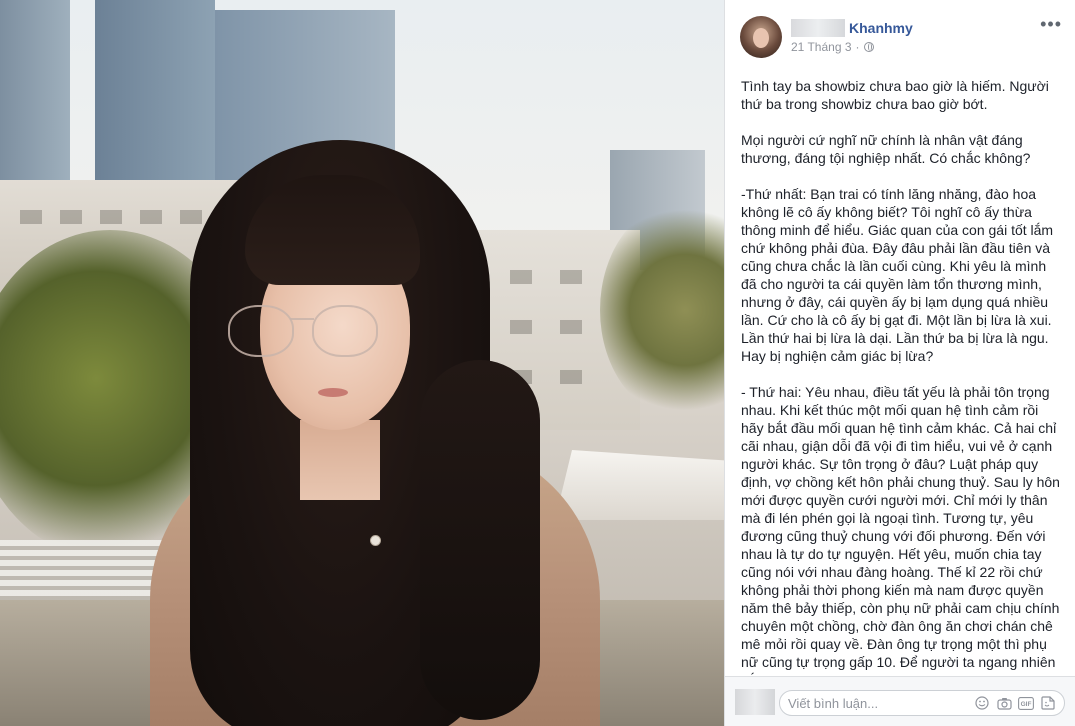  I want to click on person-neck, so click(340, 460).